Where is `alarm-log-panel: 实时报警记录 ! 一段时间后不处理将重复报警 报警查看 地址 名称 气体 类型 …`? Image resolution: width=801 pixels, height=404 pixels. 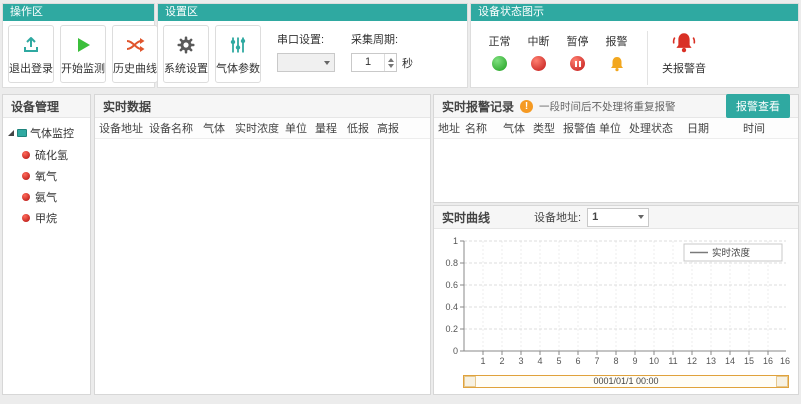 alarm-log-panel: 实时报警记录 ! 一段时间后不处理将重复报警 报警查看 地址 名称 气体 类型 … is located at coordinates (616, 148).